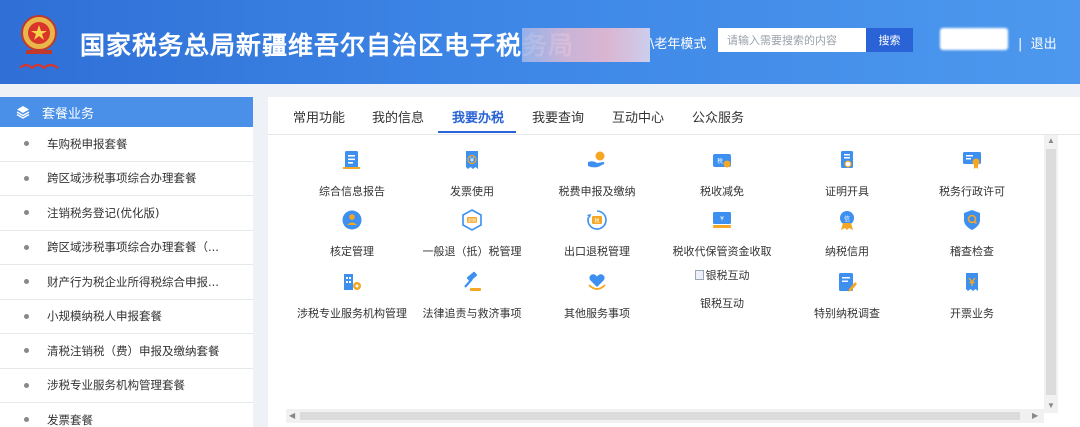 This screenshot has height=427, width=1080. Describe the element at coordinates (889, 40) in the screenshot. I see `search-button: 搜索` at that location.